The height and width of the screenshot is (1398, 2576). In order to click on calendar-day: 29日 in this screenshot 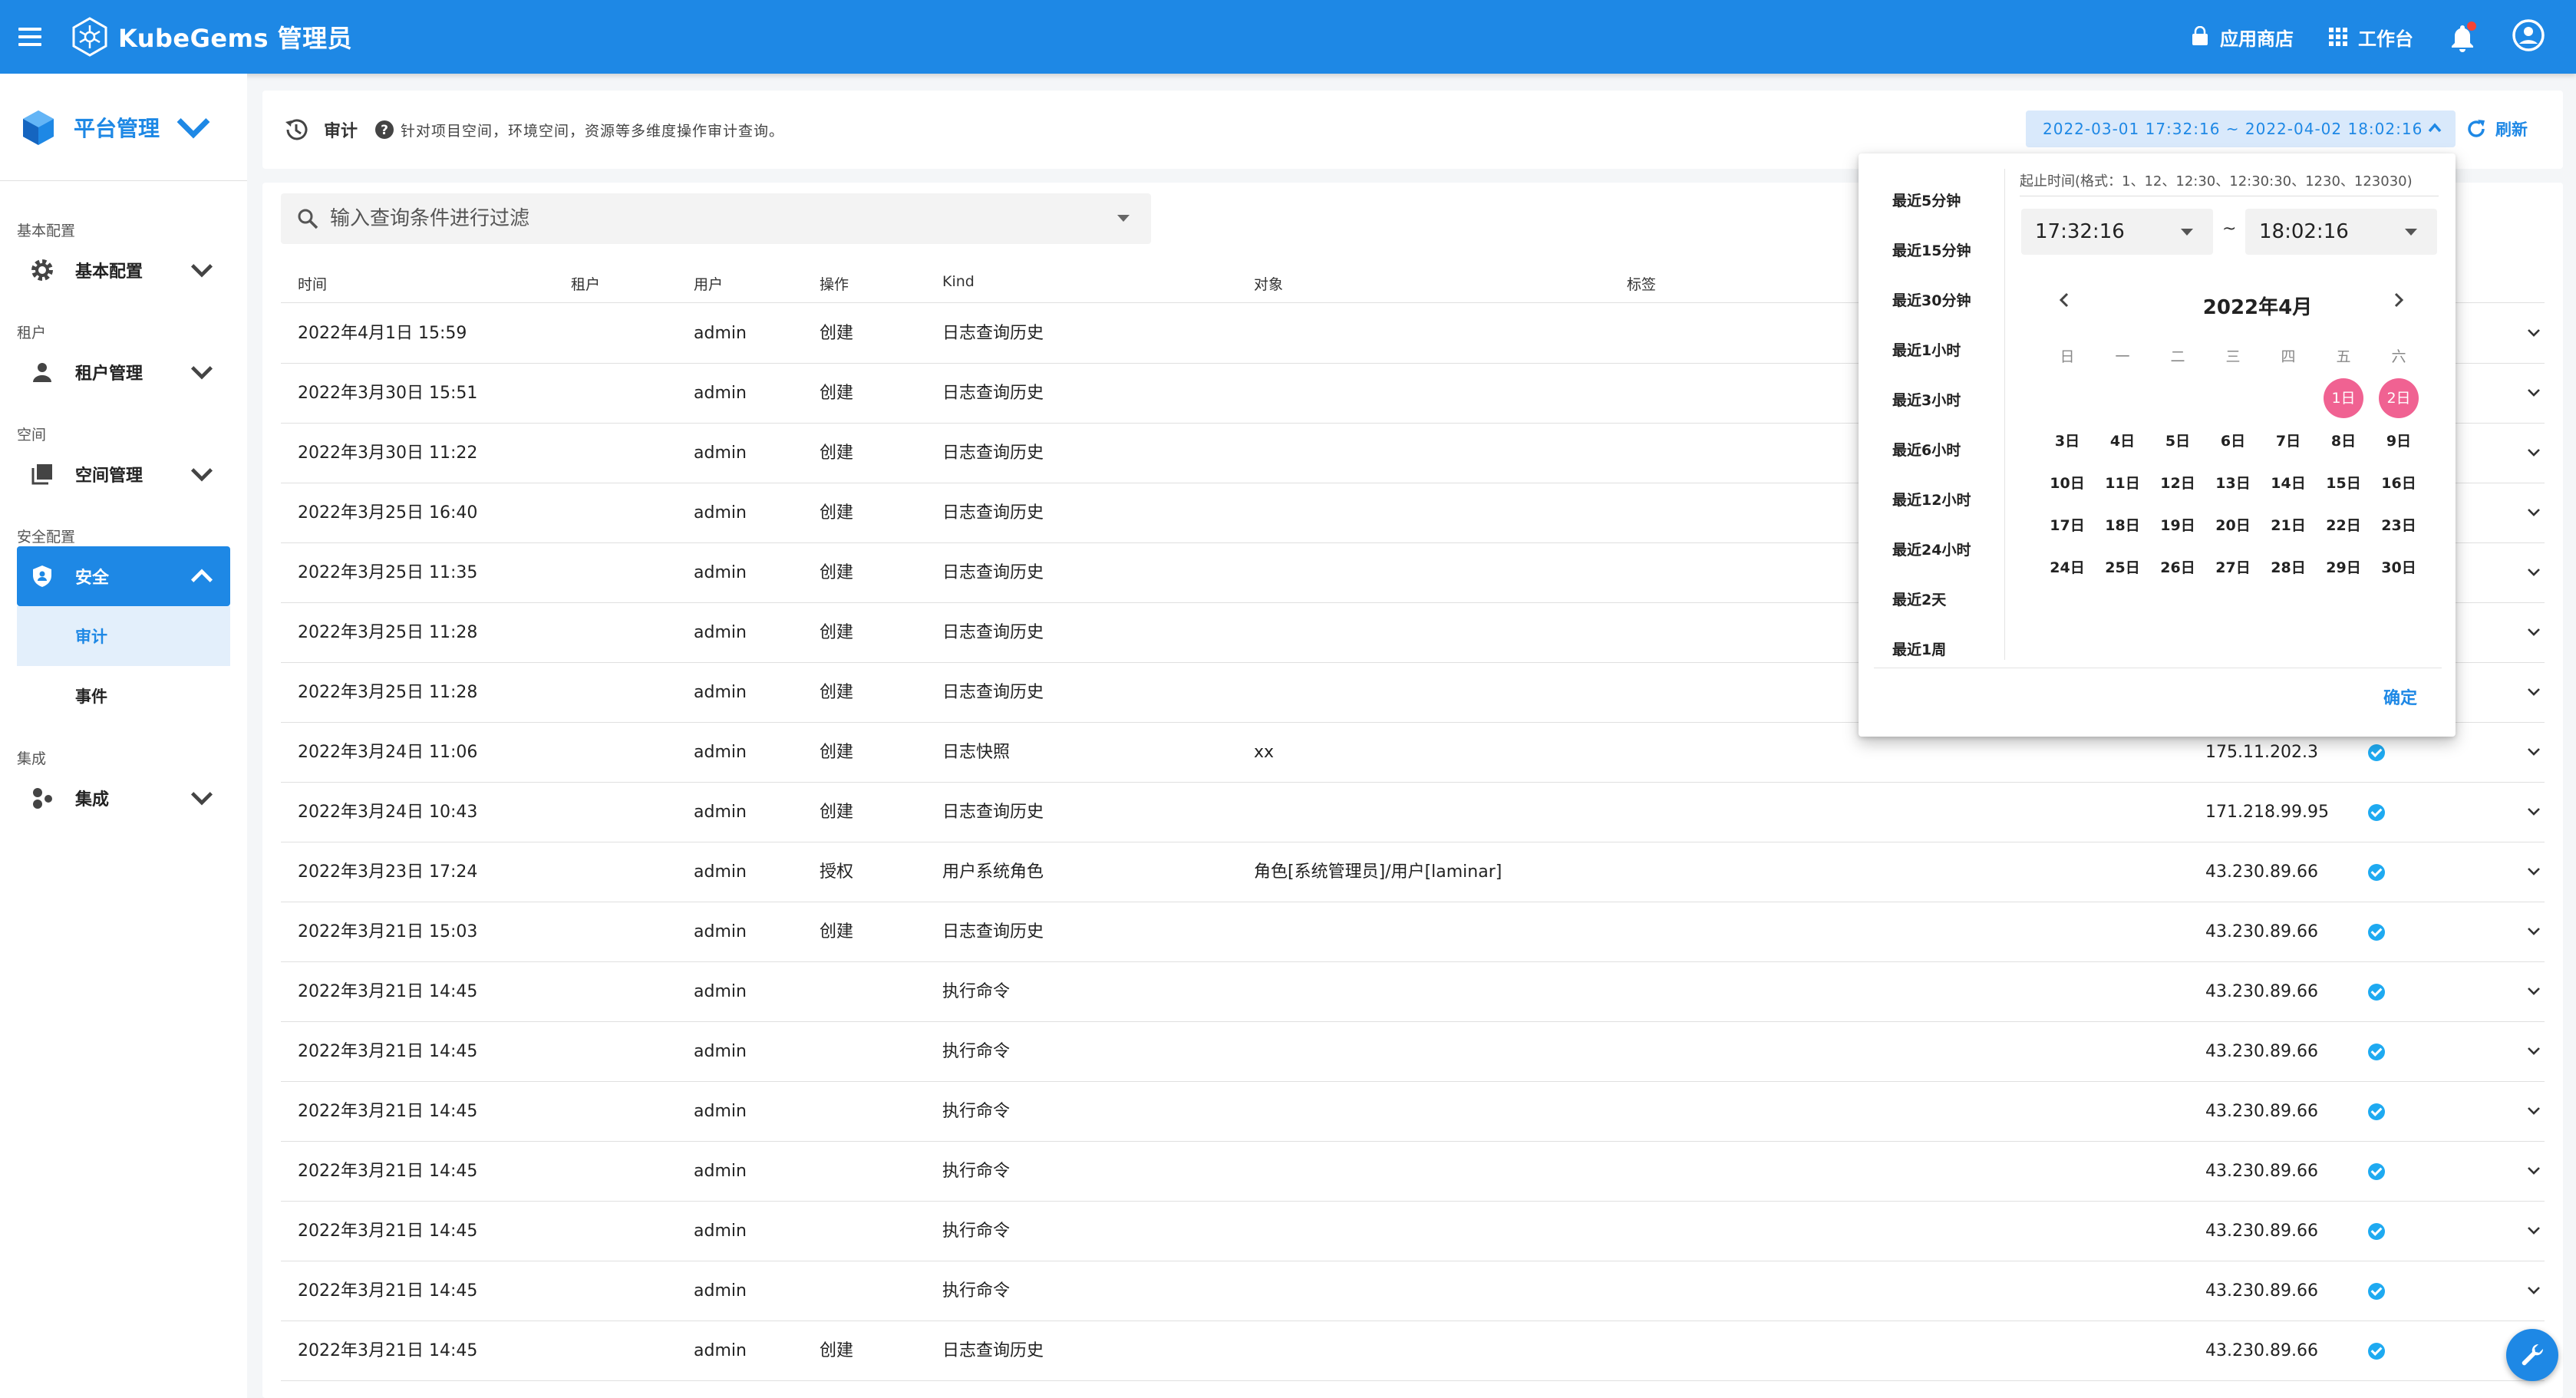, I will do `click(2343, 566)`.